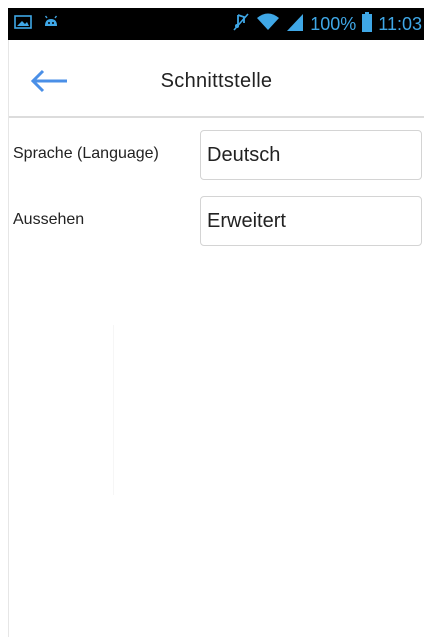 The width and height of the screenshot is (424, 637). I want to click on setting-row-appearance: Aussehen Erweitert, so click(216, 222).